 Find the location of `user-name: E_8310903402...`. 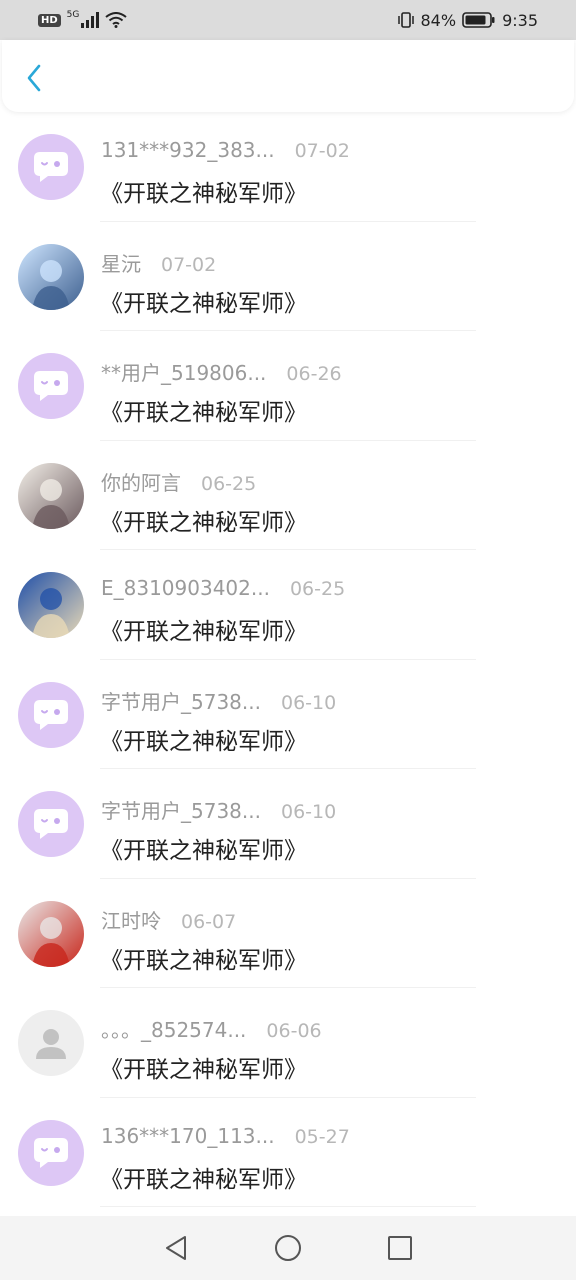

user-name: E_8310903402... is located at coordinates (185, 588).